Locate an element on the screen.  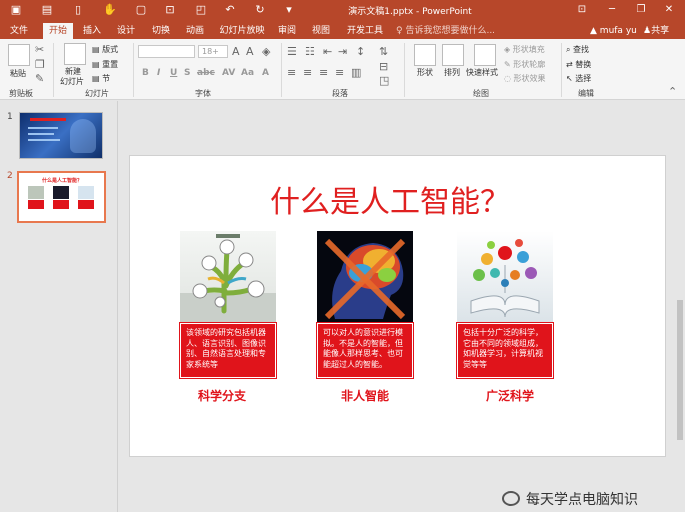
spellcheck-icon: ⊡ is located at coordinates (170, 10).